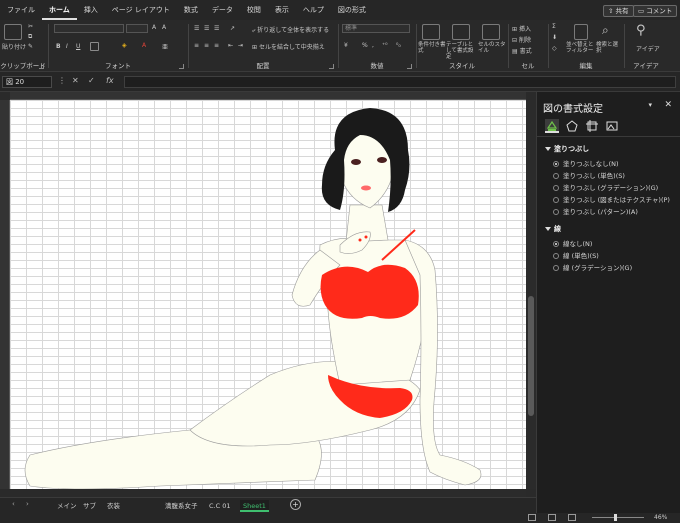 The height and width of the screenshot is (523, 680). I want to click on orientation-icon: ↗, so click(232, 28).